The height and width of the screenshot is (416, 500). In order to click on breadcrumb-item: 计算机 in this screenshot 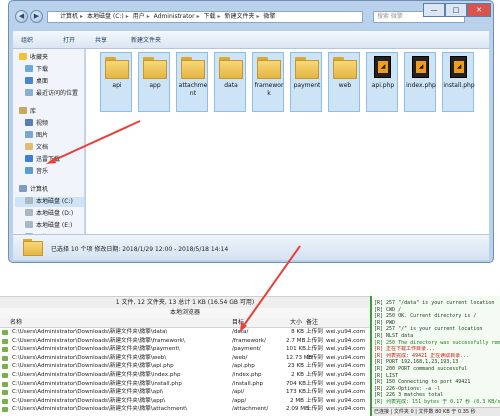, I will do `click(69, 16)`.